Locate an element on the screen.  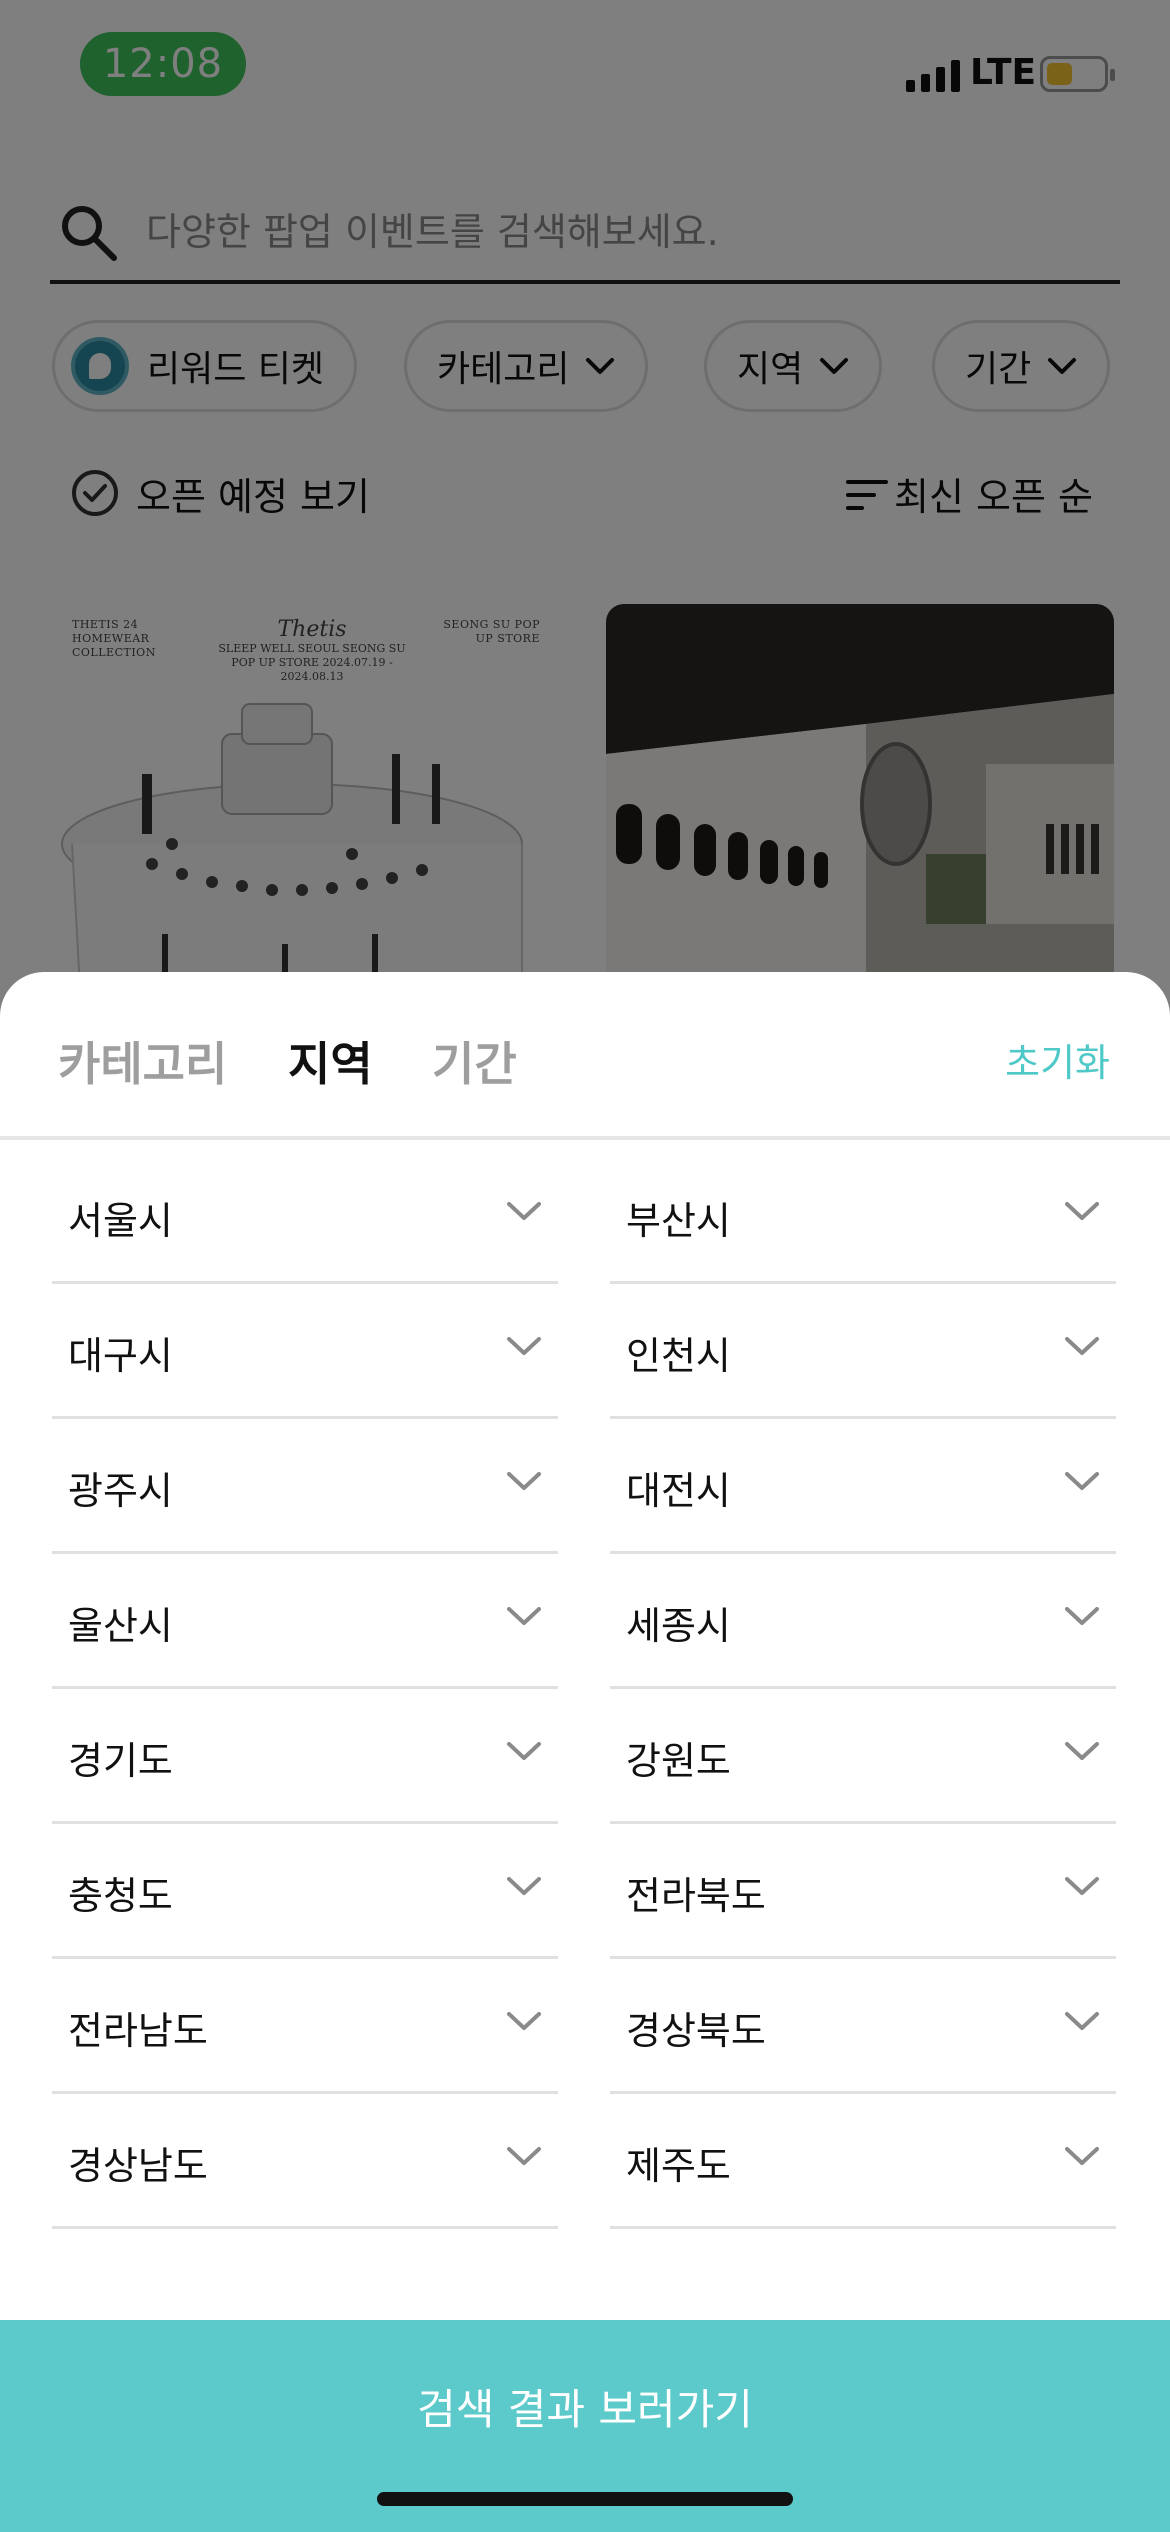
home-indicator is located at coordinates (585, 2499).